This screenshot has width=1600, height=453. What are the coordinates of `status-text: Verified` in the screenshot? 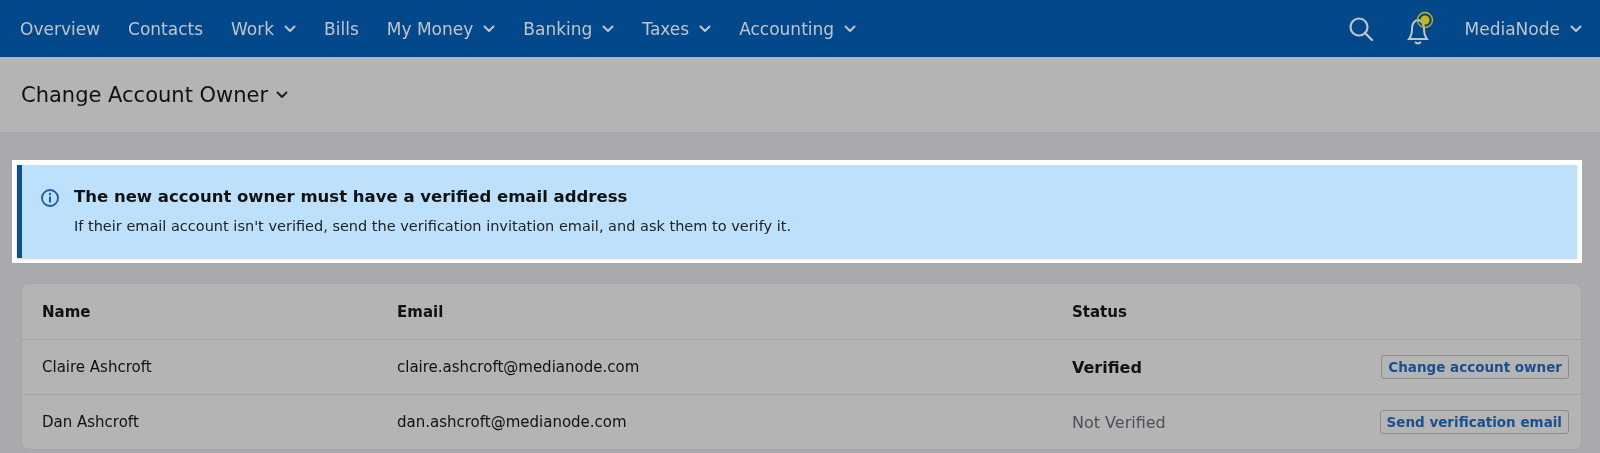 It's located at (1107, 367).